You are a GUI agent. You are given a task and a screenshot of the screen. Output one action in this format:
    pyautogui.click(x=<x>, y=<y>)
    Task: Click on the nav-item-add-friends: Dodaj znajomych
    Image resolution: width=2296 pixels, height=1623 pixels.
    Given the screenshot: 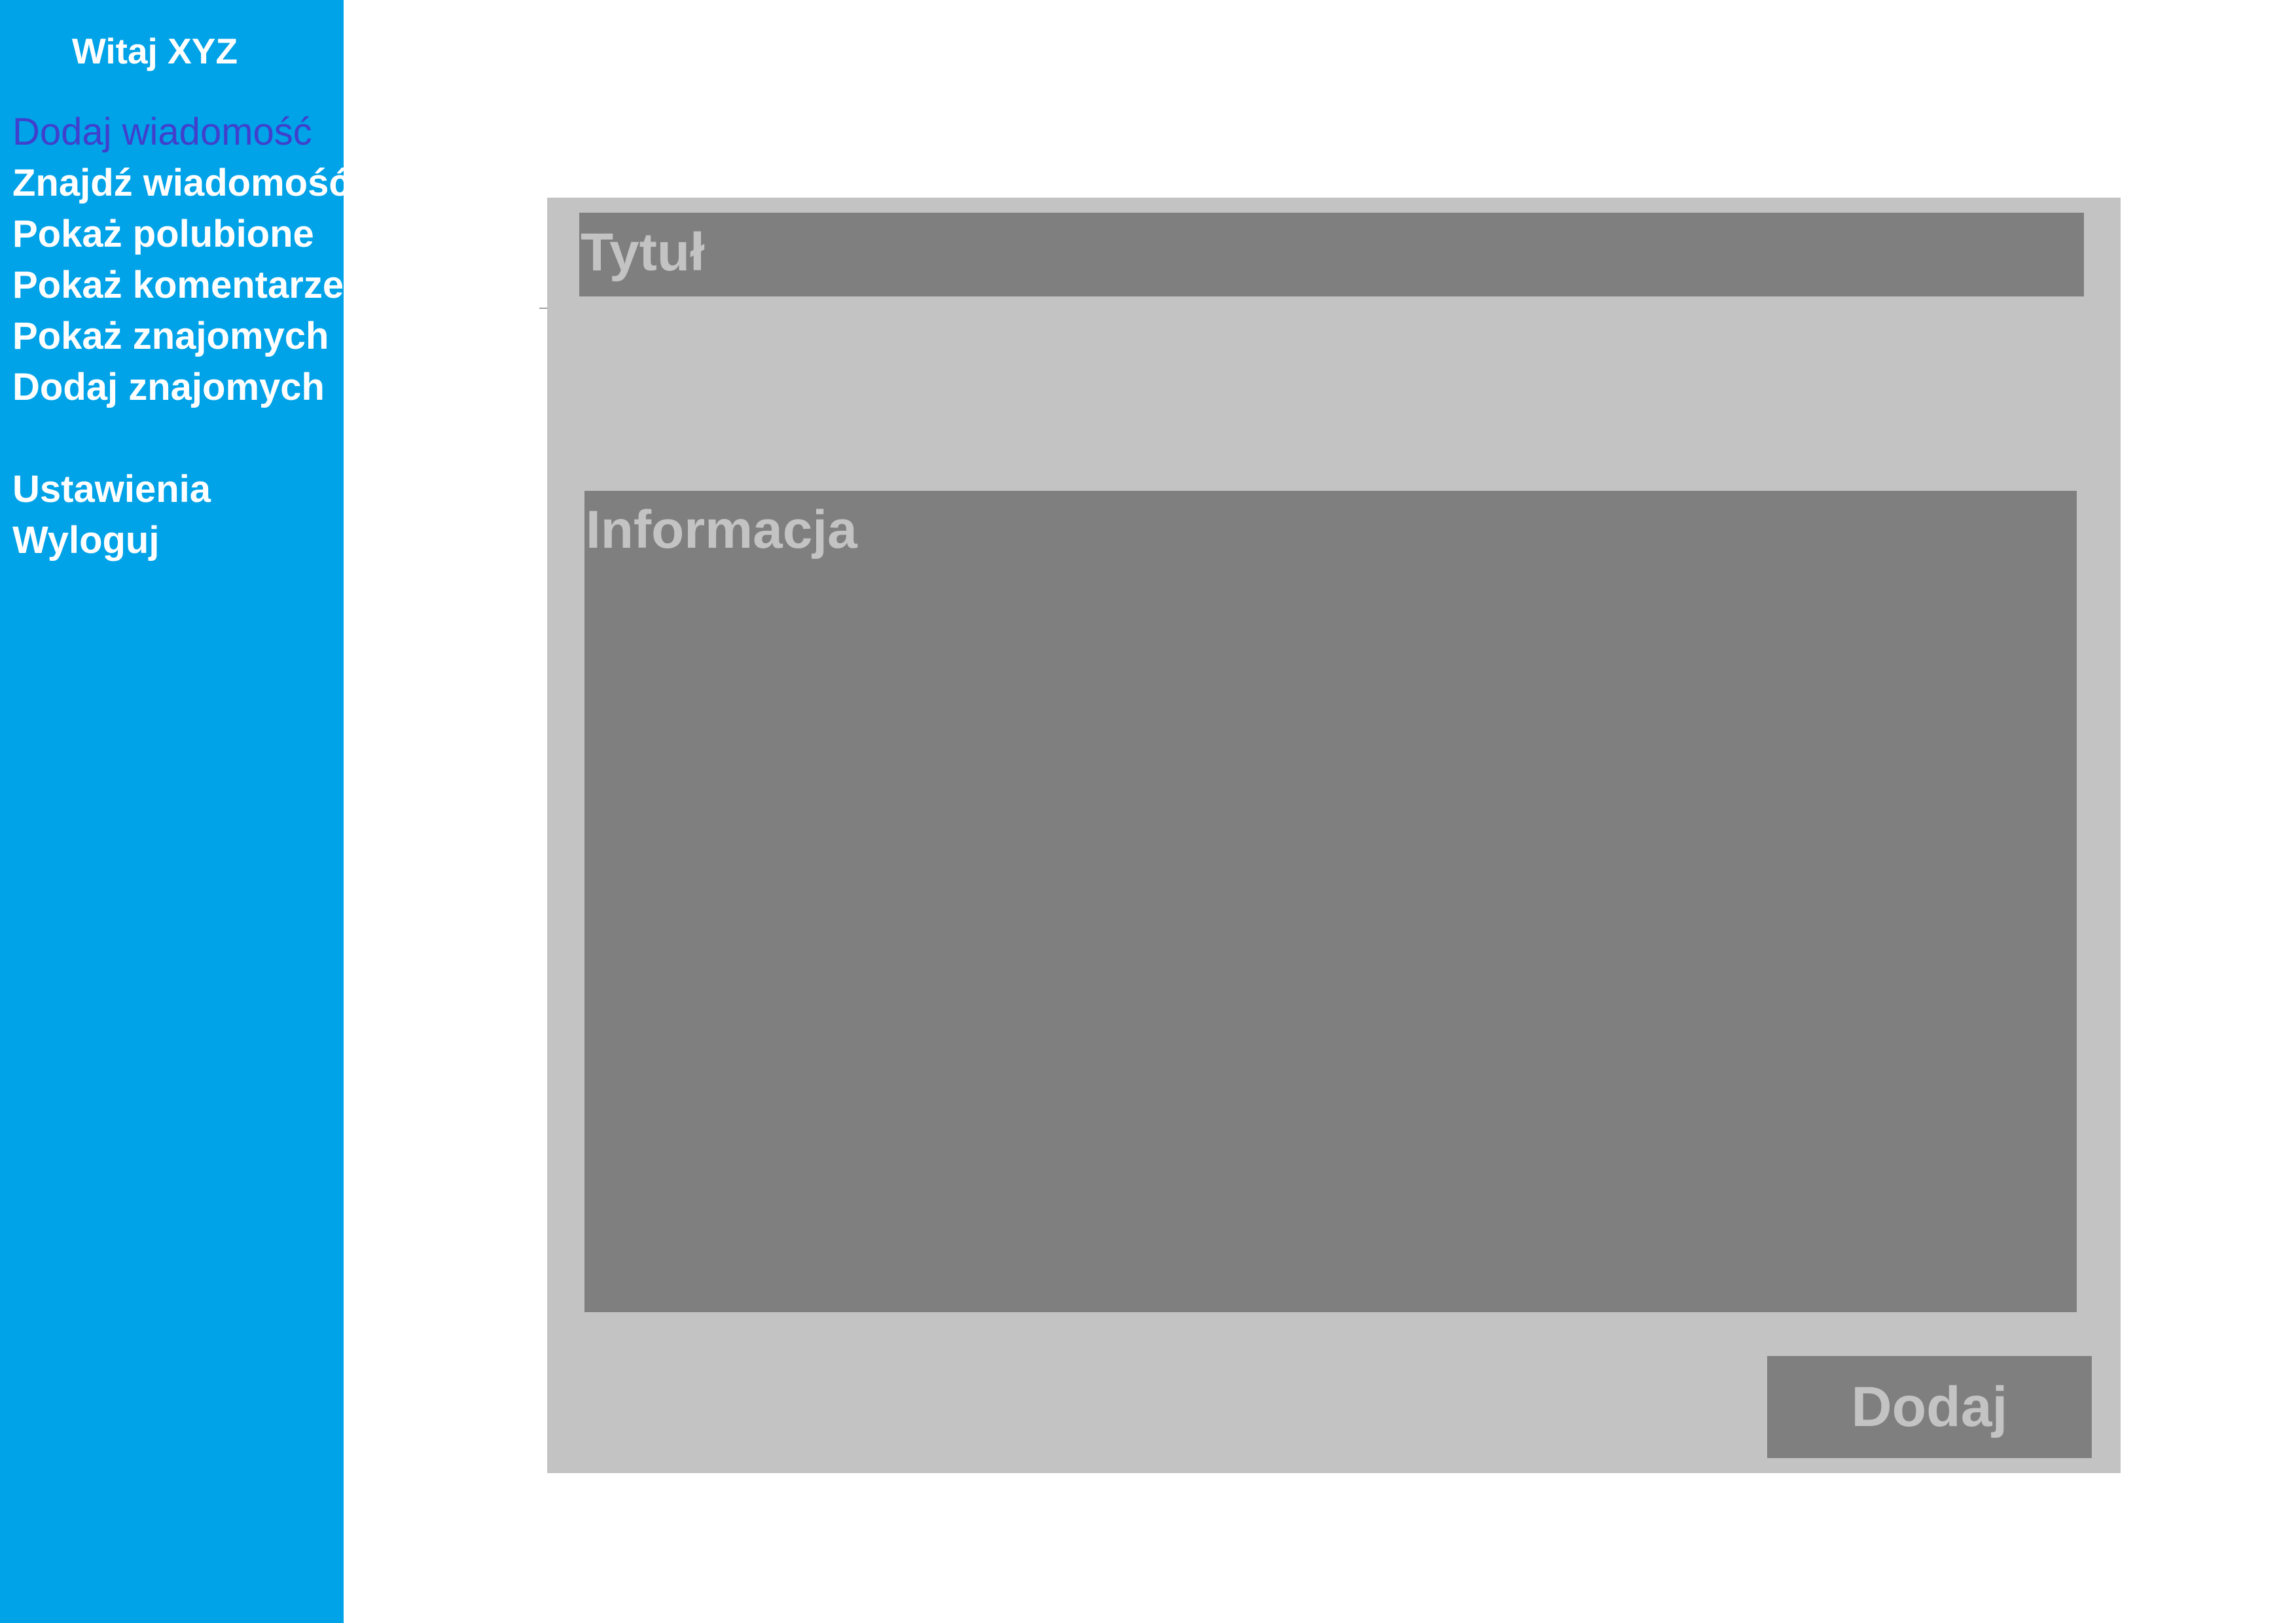 What is the action you would take?
    pyautogui.click(x=178, y=387)
    